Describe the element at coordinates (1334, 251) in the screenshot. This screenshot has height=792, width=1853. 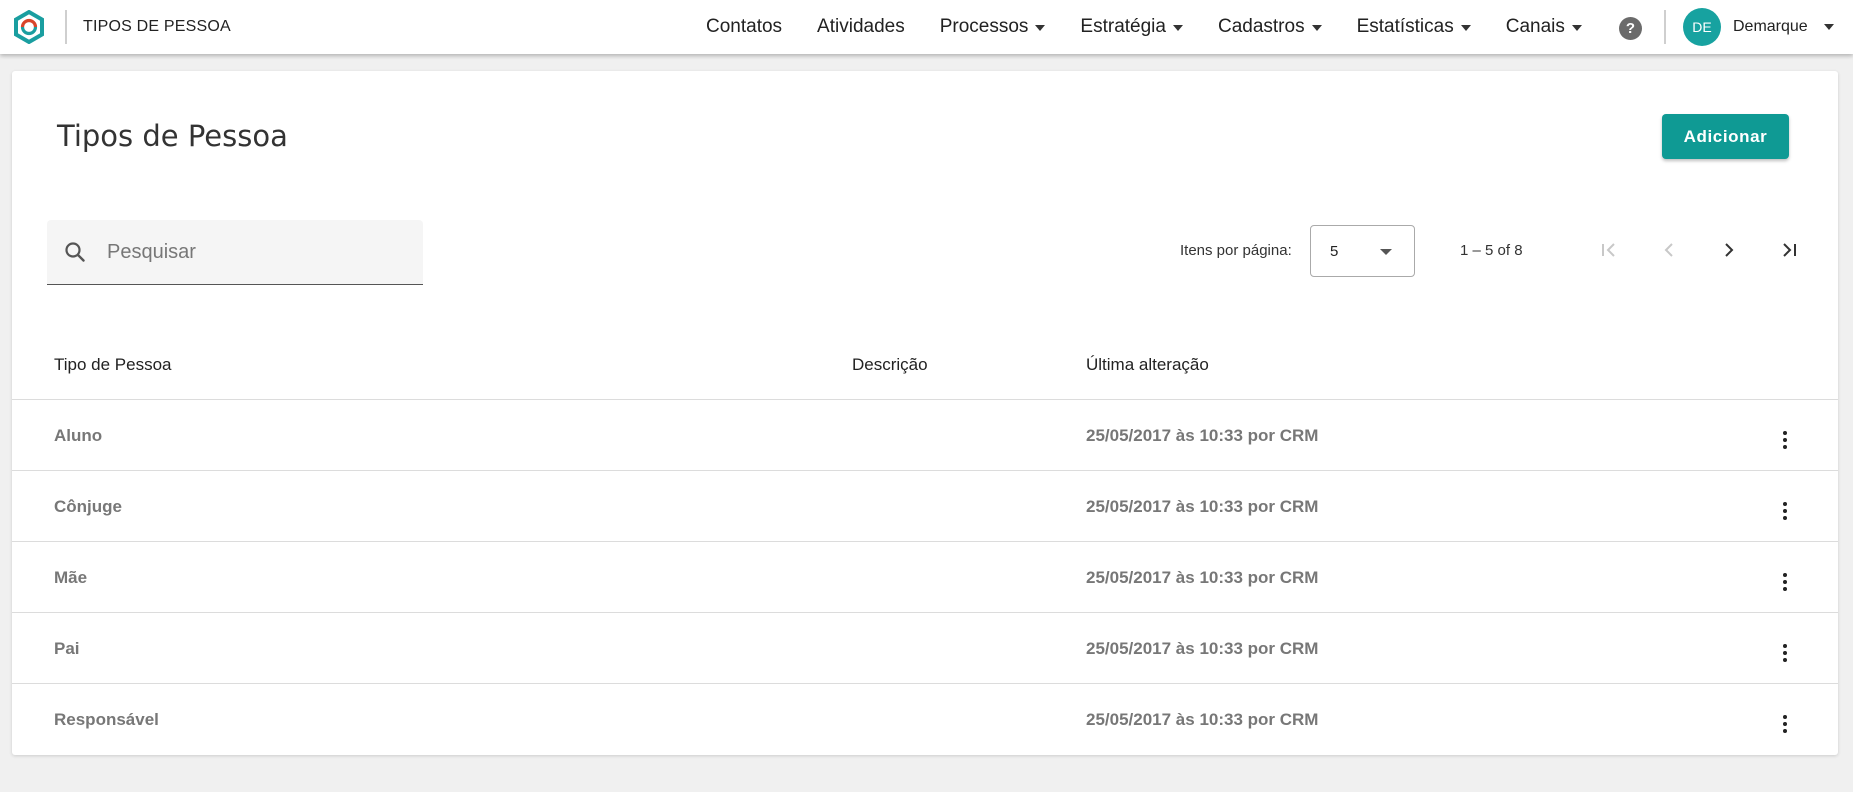
I see `page-size-value: 5` at that location.